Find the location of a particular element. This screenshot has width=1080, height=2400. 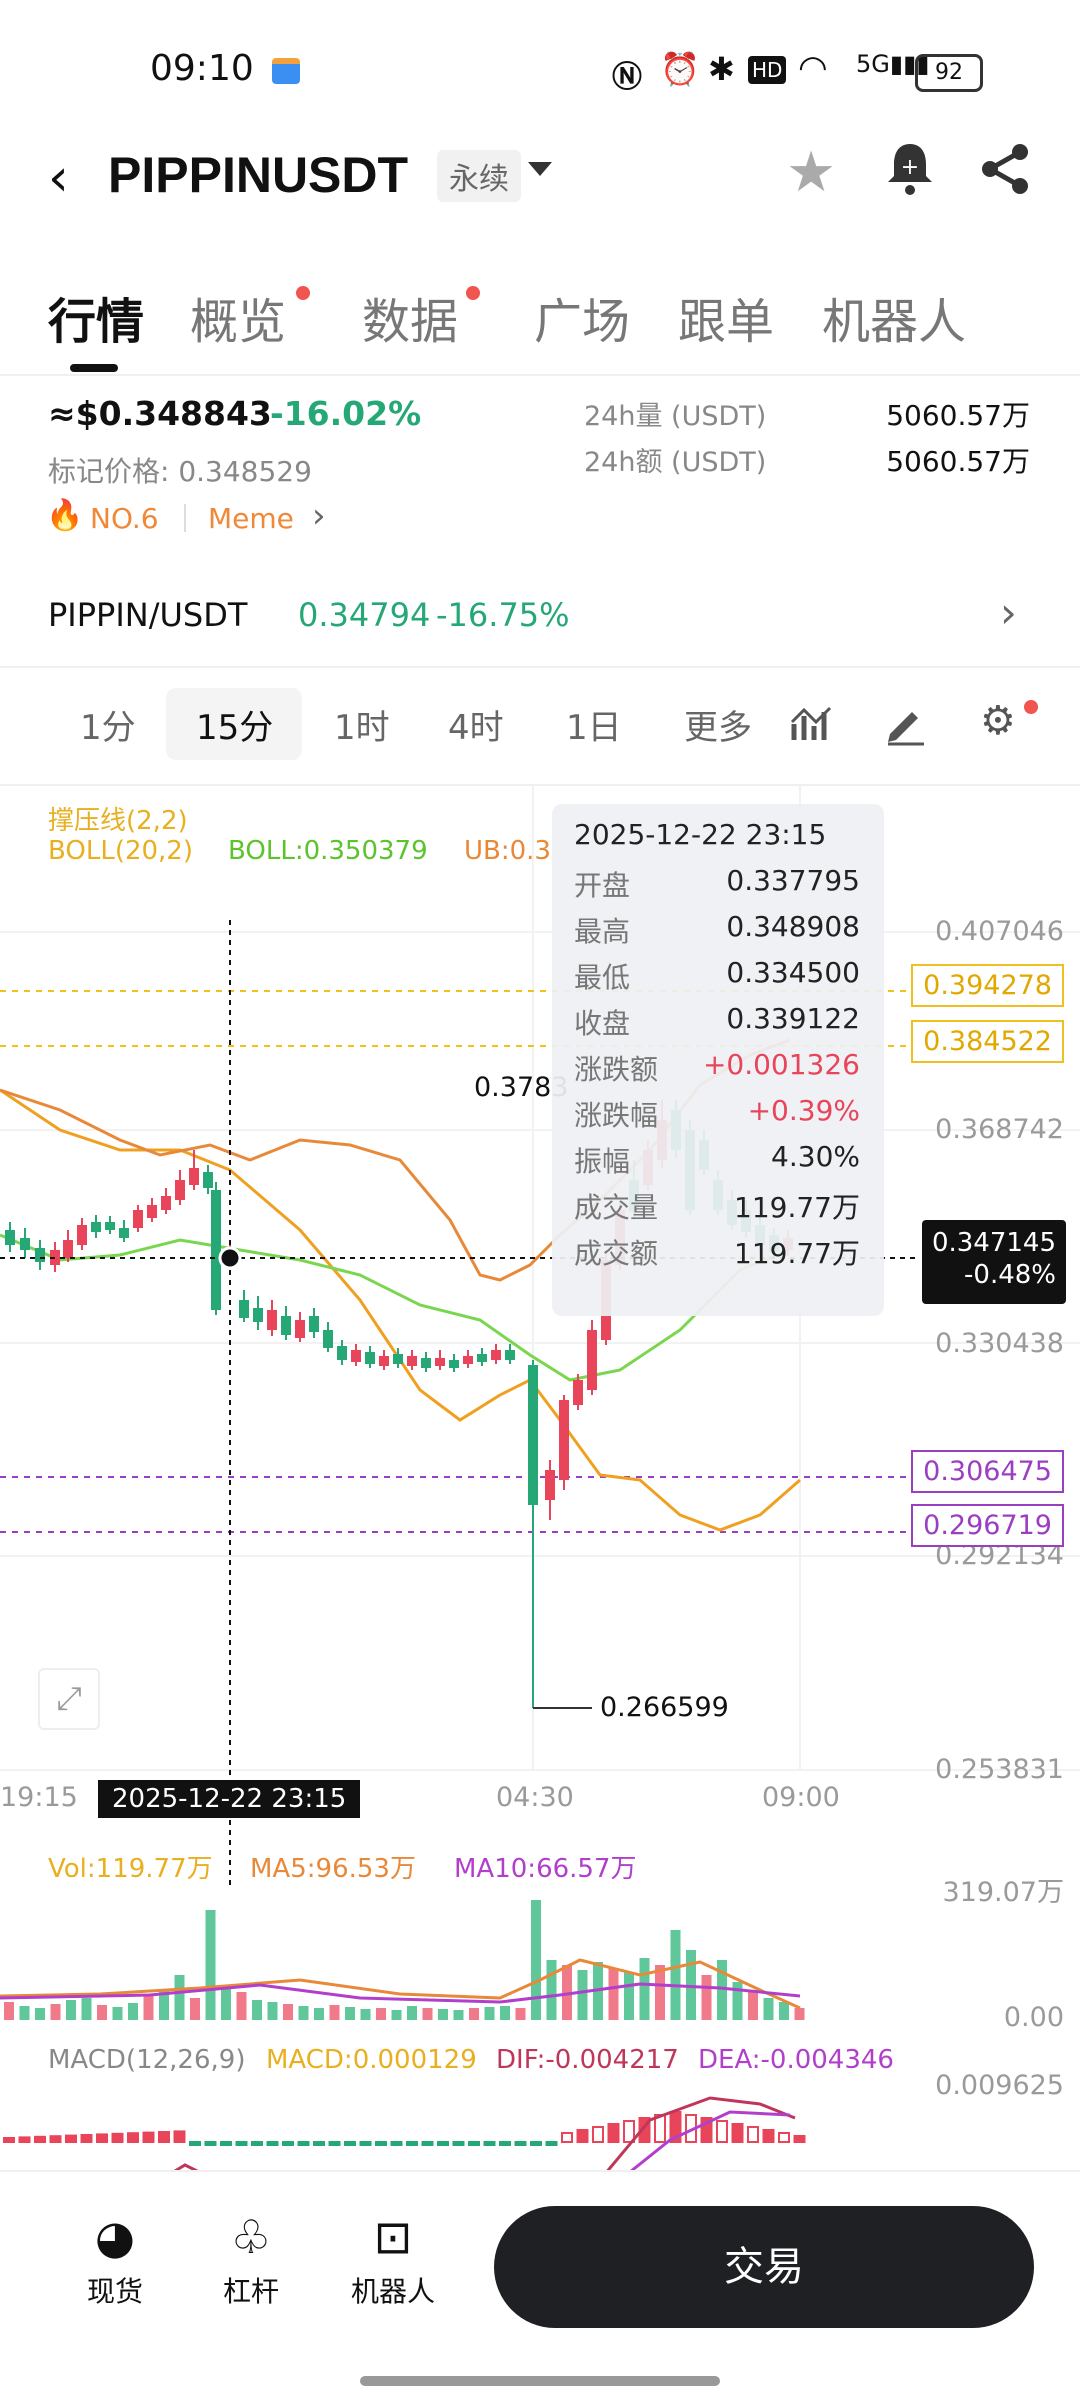

divider is located at coordinates (540, 375).